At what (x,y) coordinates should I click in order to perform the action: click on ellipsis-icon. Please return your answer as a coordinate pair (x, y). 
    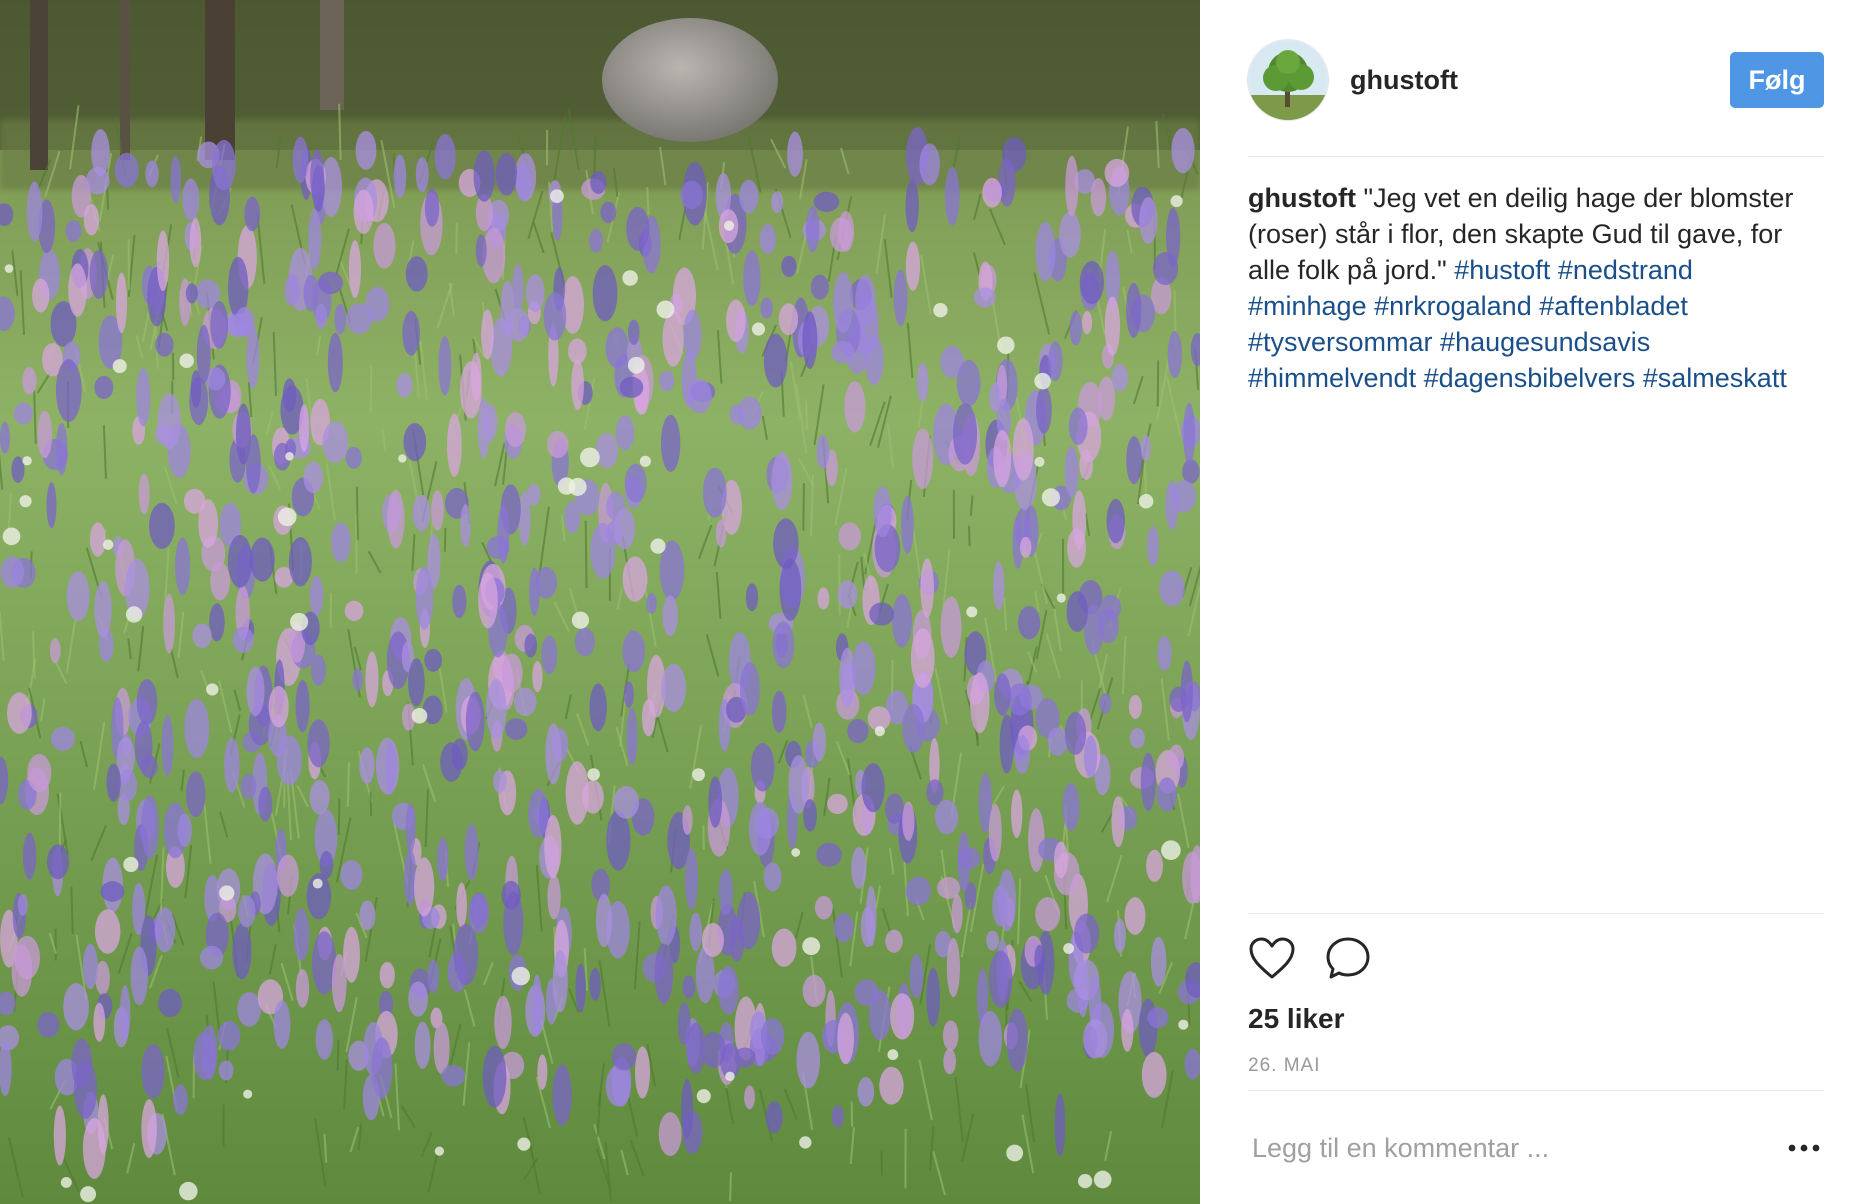
    Looking at the image, I should click on (1804, 1148).